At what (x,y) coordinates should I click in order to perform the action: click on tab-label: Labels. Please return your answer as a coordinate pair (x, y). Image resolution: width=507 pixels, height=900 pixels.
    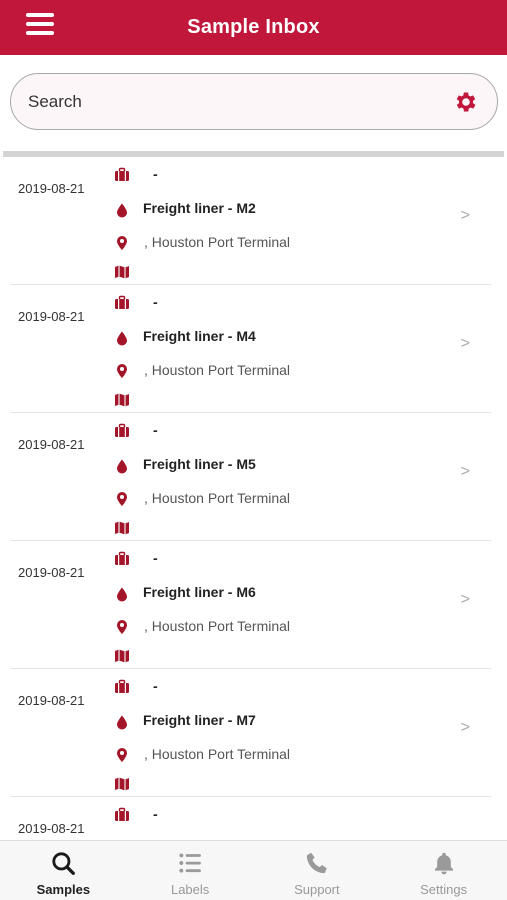
    Looking at the image, I should click on (190, 889).